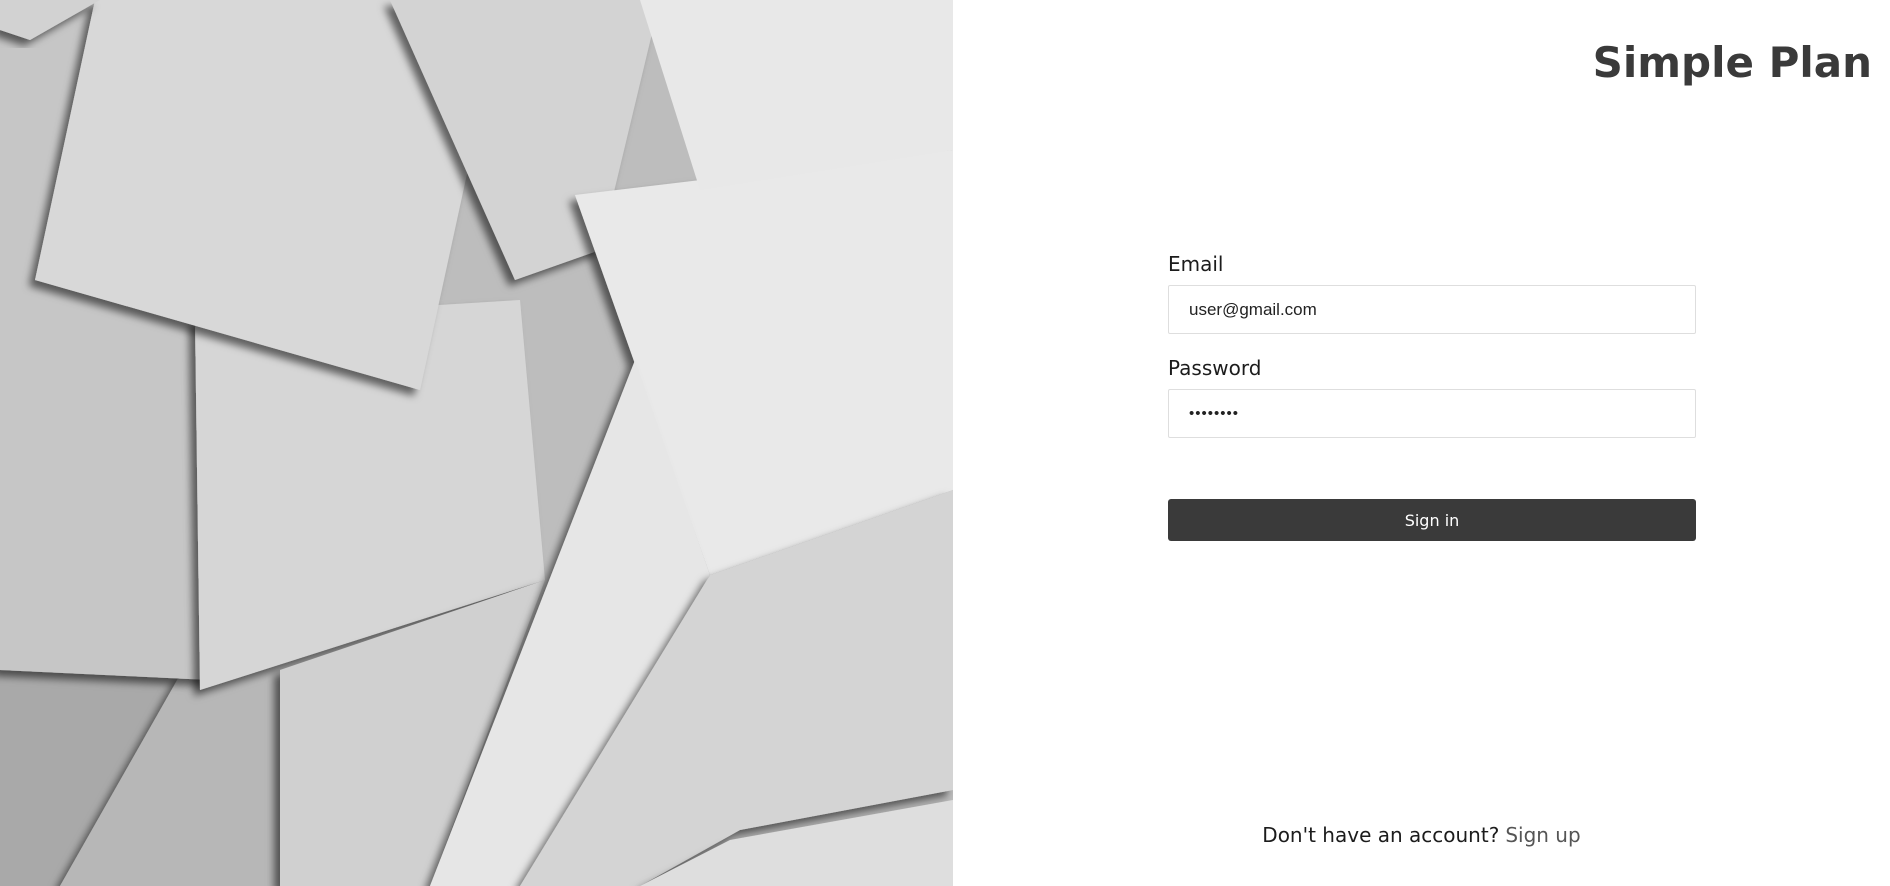  Describe the element at coordinates (1381, 835) in the screenshot. I see `signup-prompt-text: Don't have an account?` at that location.